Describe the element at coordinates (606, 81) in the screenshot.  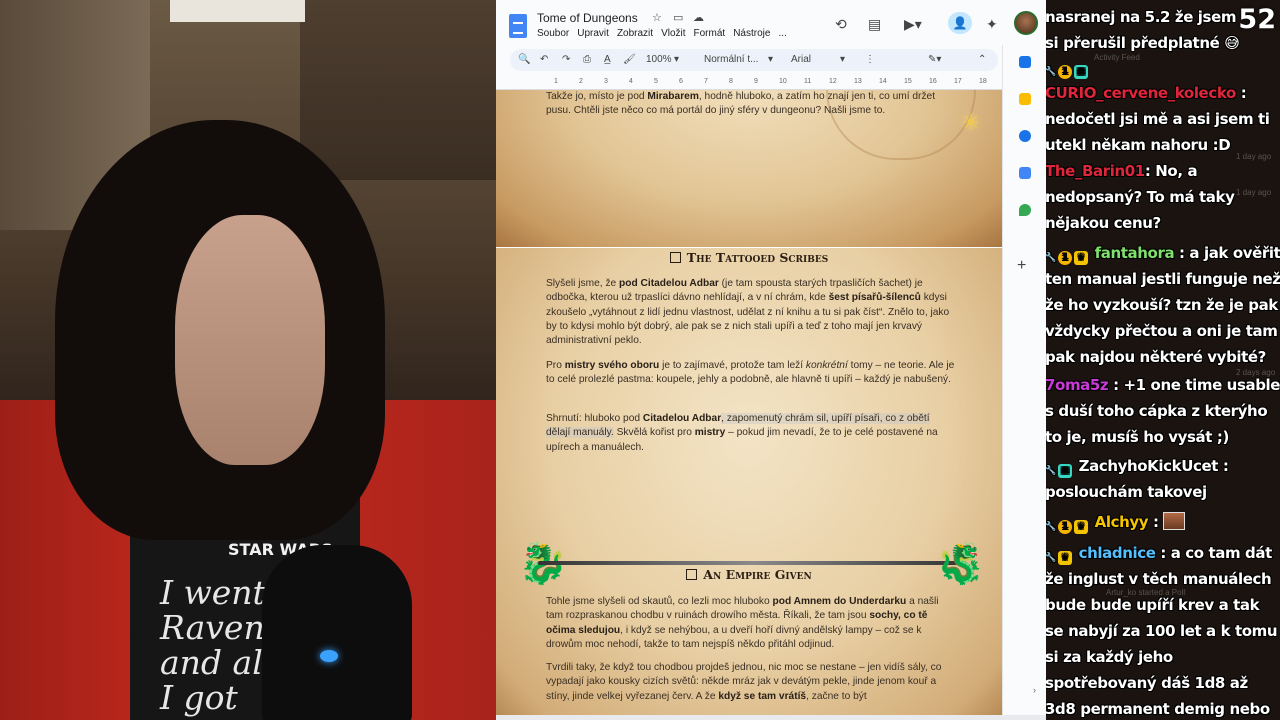
I see `ruler-tick-label: 3` at that location.